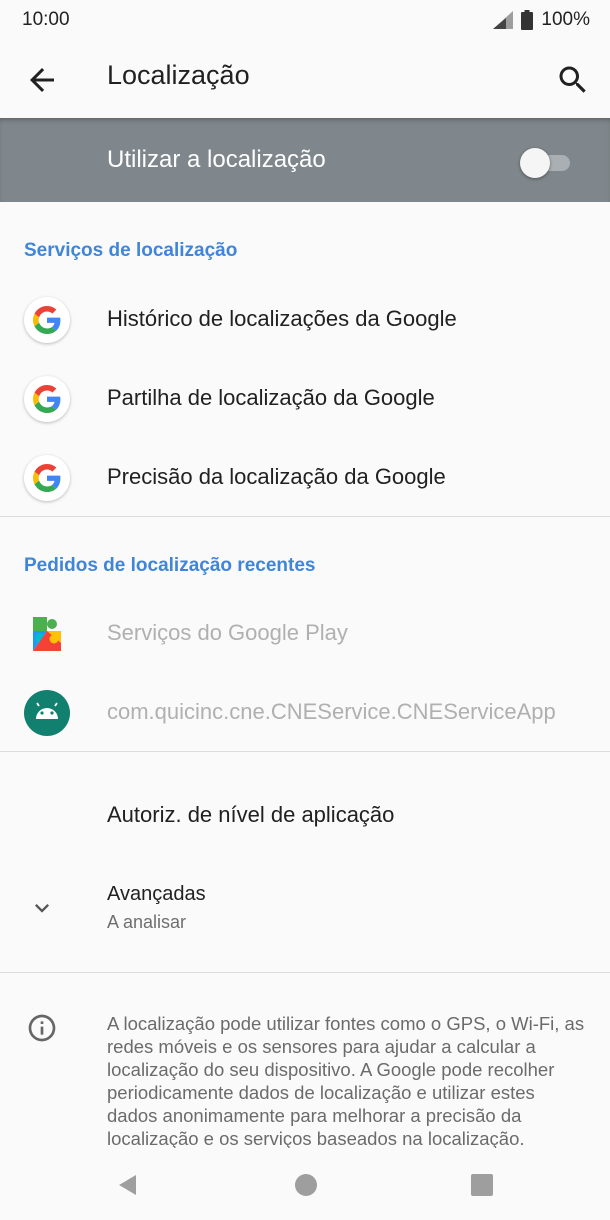 The width and height of the screenshot is (610, 1220). Describe the element at coordinates (156, 894) in the screenshot. I see `advanced-title: Avançadas` at that location.